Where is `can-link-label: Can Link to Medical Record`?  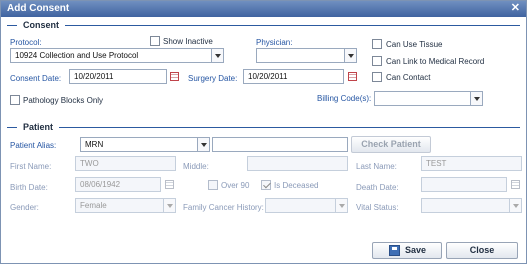
can-link-label: Can Link to Medical Record is located at coordinates (435, 61).